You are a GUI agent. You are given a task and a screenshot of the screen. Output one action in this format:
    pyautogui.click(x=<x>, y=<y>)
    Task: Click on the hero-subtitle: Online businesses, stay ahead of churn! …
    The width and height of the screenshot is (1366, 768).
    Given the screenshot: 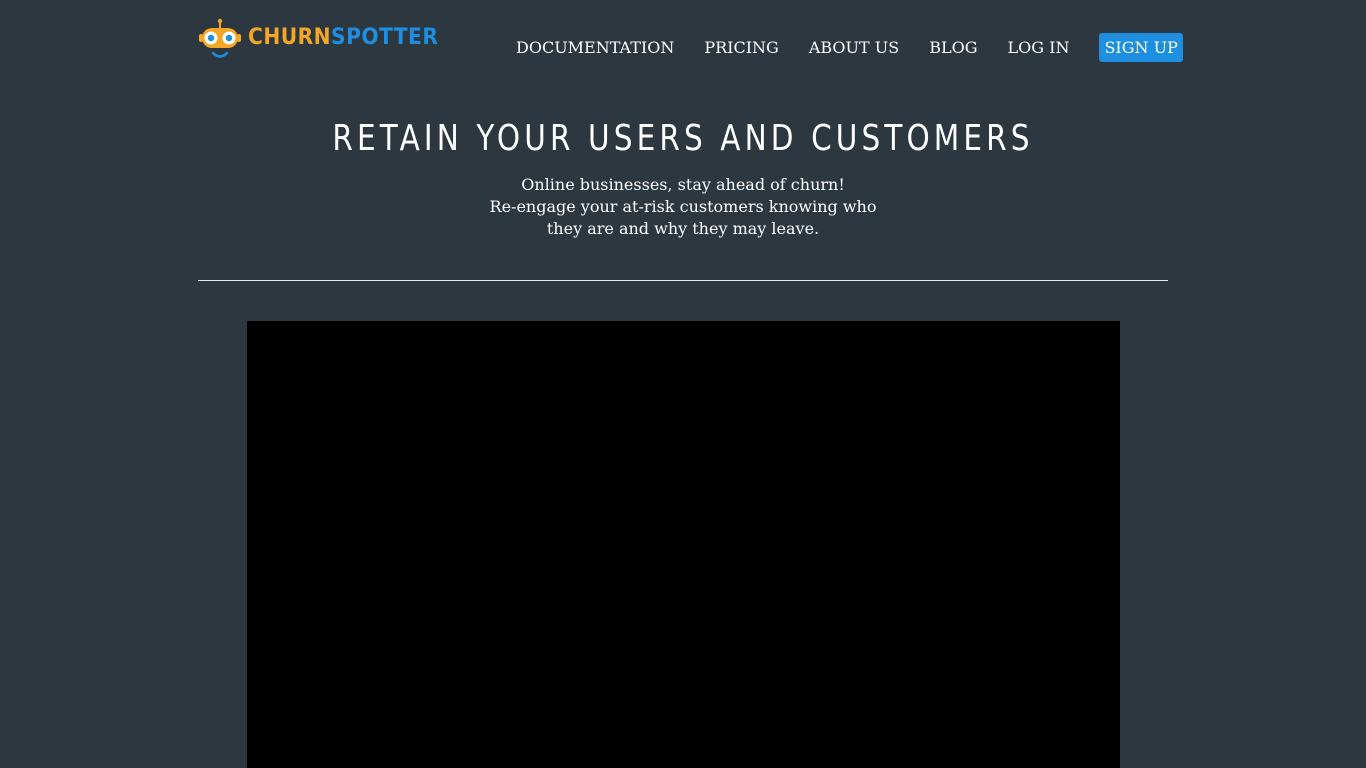 What is the action you would take?
    pyautogui.click(x=683, y=207)
    